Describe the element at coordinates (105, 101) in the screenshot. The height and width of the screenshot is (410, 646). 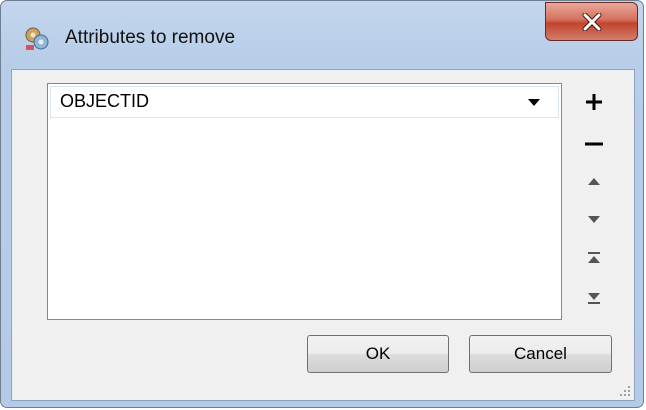
I see `attribute-combo-value: OBJECTID` at that location.